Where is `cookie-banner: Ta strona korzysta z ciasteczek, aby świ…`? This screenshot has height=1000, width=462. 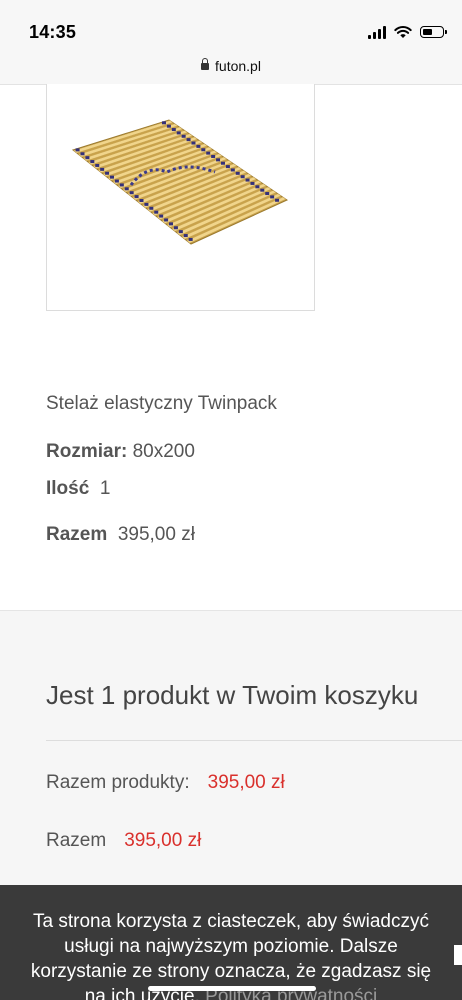
cookie-banner: Ta strona korzysta z ciasteczek, aby świ… is located at coordinates (231, 942).